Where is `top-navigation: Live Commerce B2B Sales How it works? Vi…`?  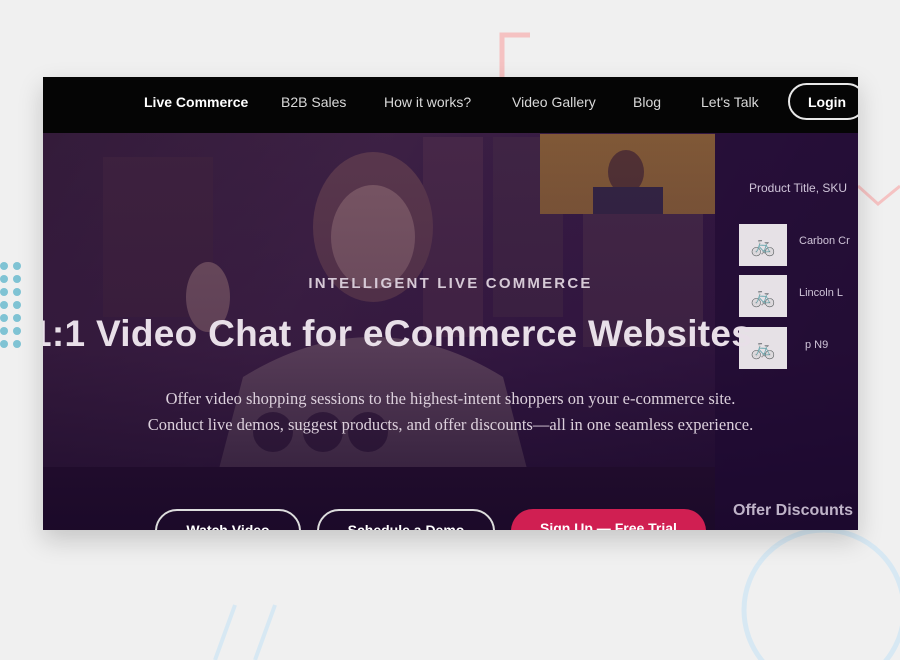
top-navigation: Live Commerce B2B Sales How it works? Vi… is located at coordinates (450, 105).